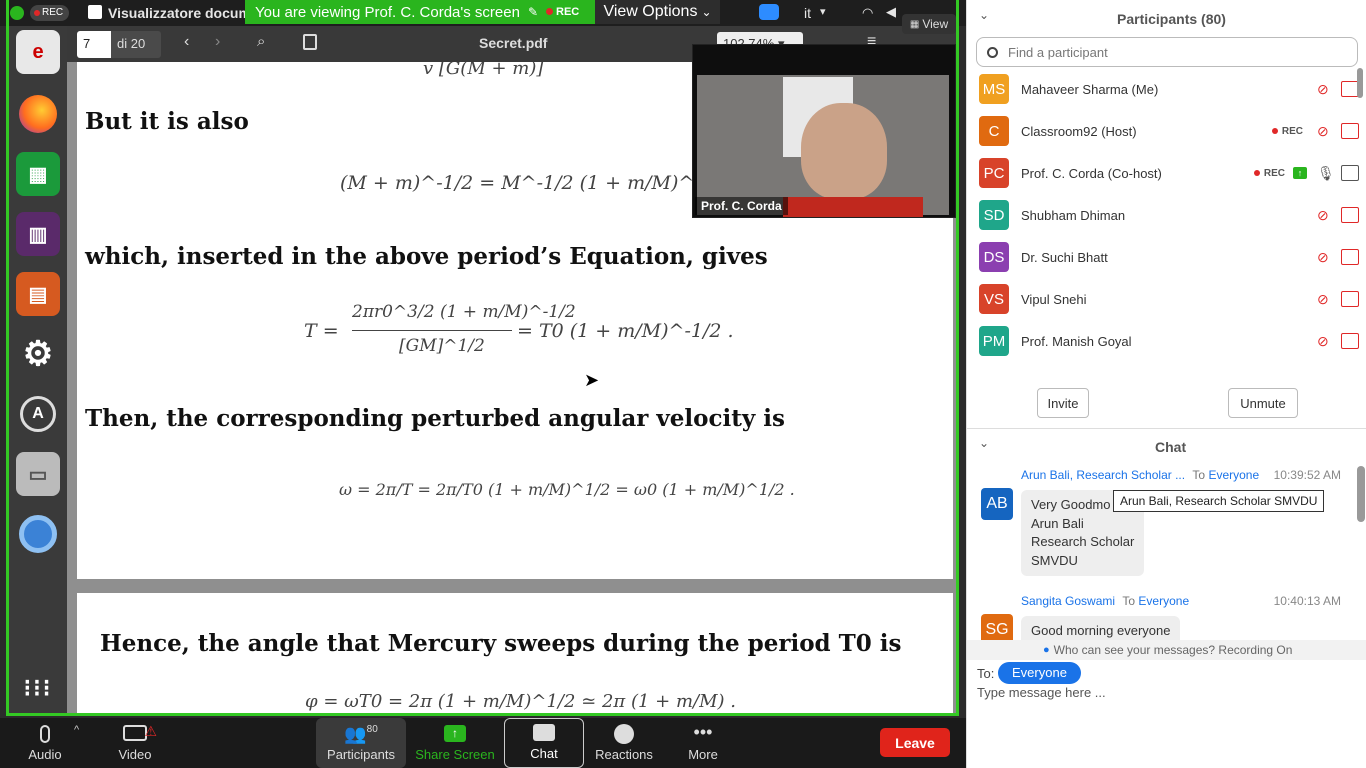 The width and height of the screenshot is (1366, 768). I want to click on participants-label: Participants, so click(361, 754).